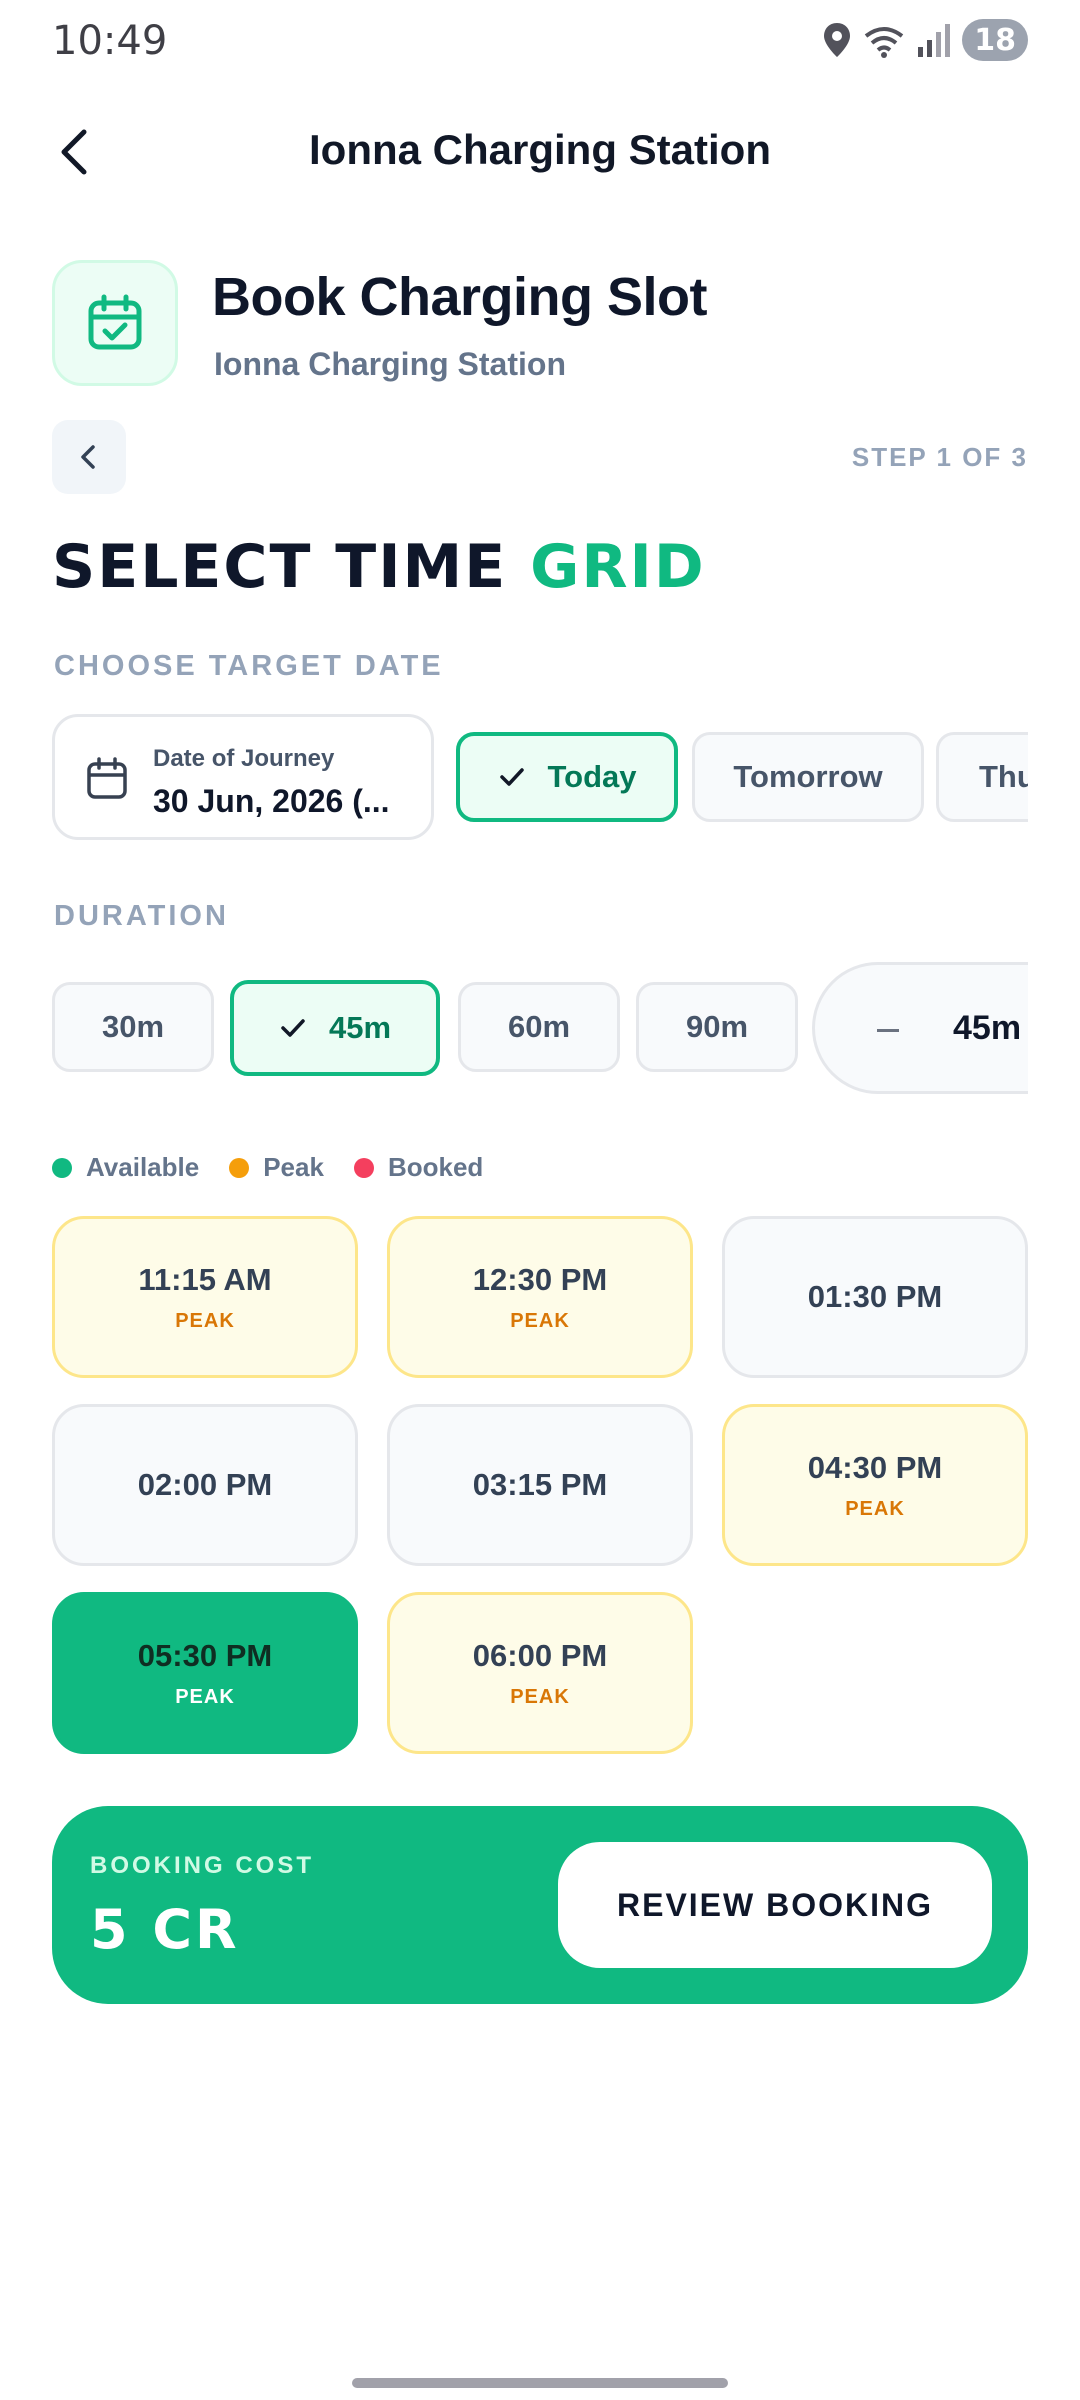 This screenshot has width=1080, height=2400. I want to click on minus-icon, so click(888, 1030).